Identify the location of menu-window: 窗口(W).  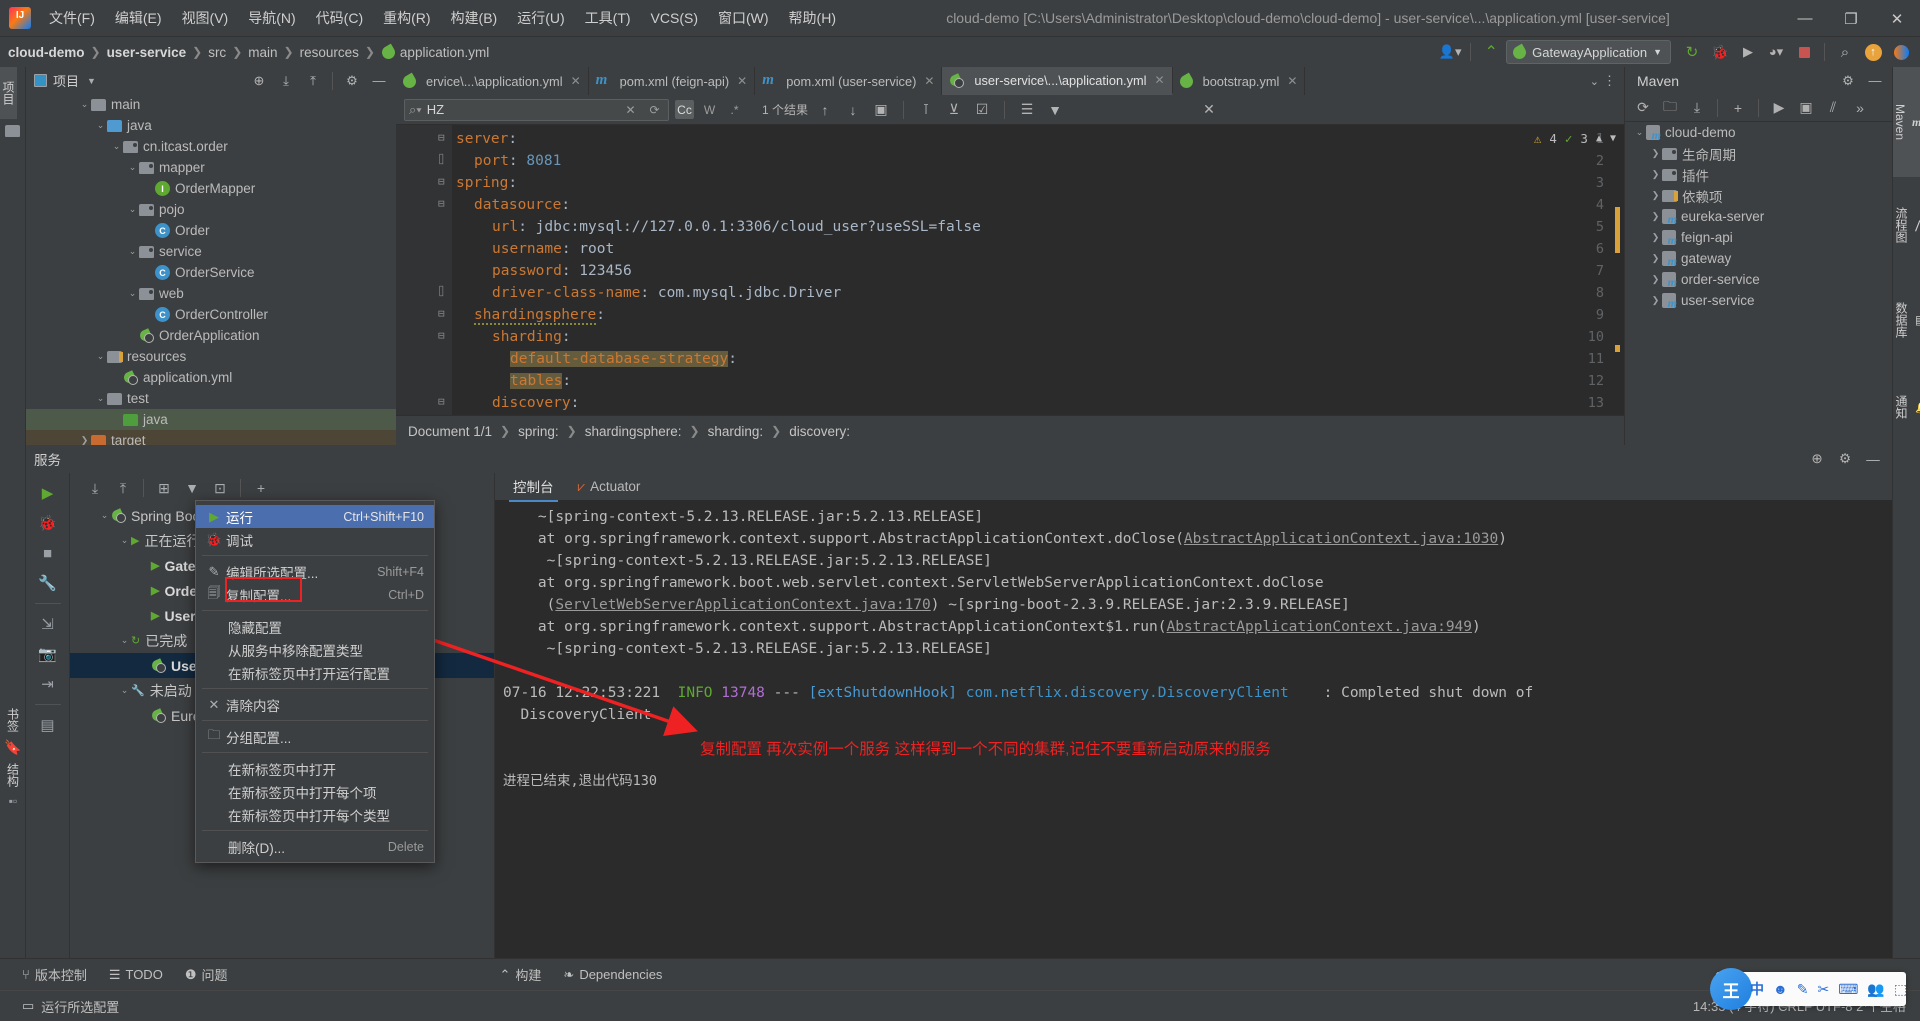
(743, 18).